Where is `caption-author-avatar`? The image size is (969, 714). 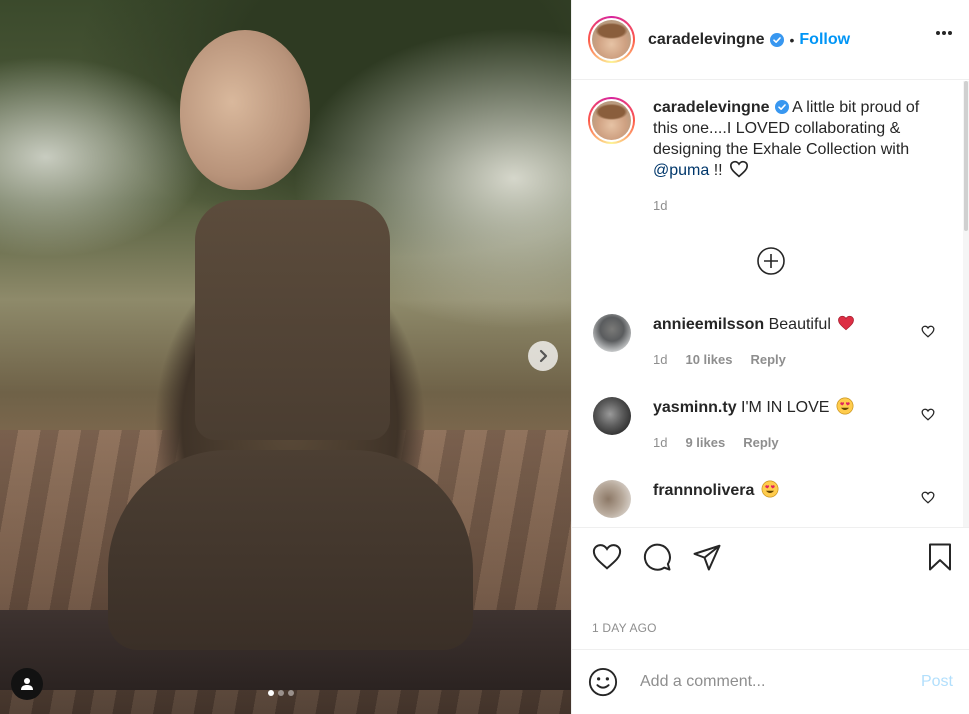 caption-author-avatar is located at coordinates (611, 120).